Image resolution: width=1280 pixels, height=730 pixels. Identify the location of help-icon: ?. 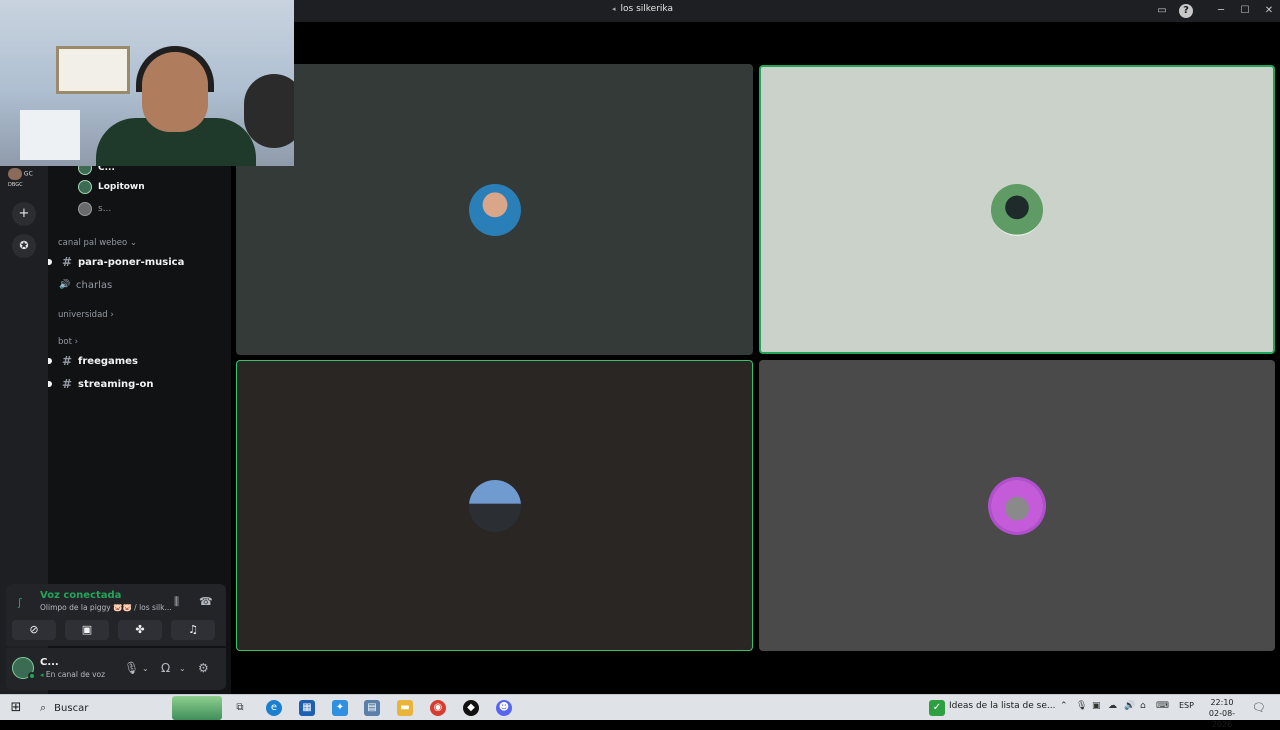
(1186, 11).